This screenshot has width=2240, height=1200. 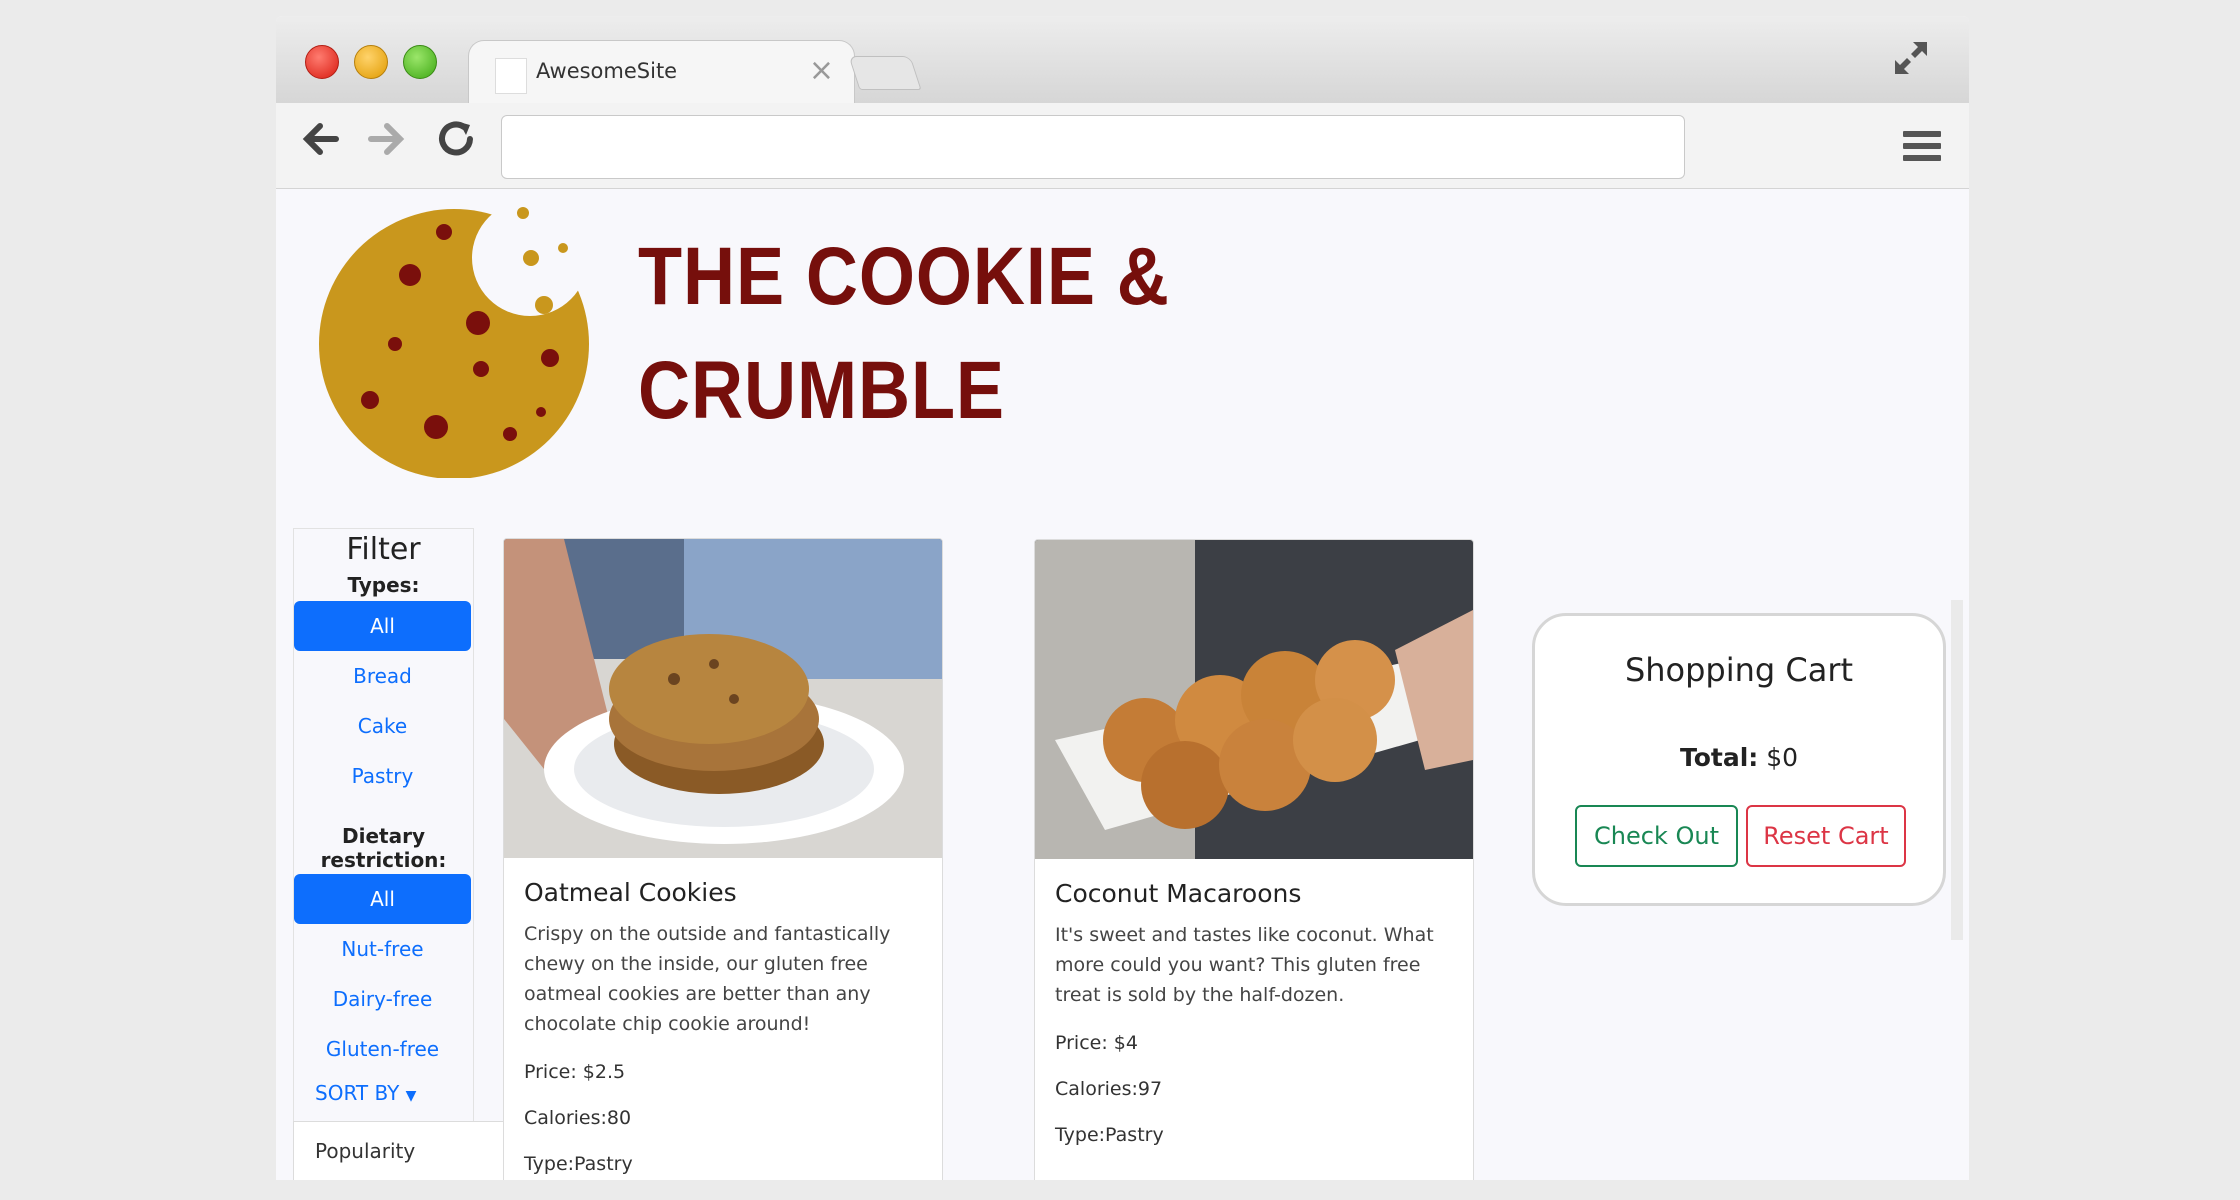 What do you see at coordinates (387, 144) in the screenshot?
I see `forward-arrow-icon` at bounding box center [387, 144].